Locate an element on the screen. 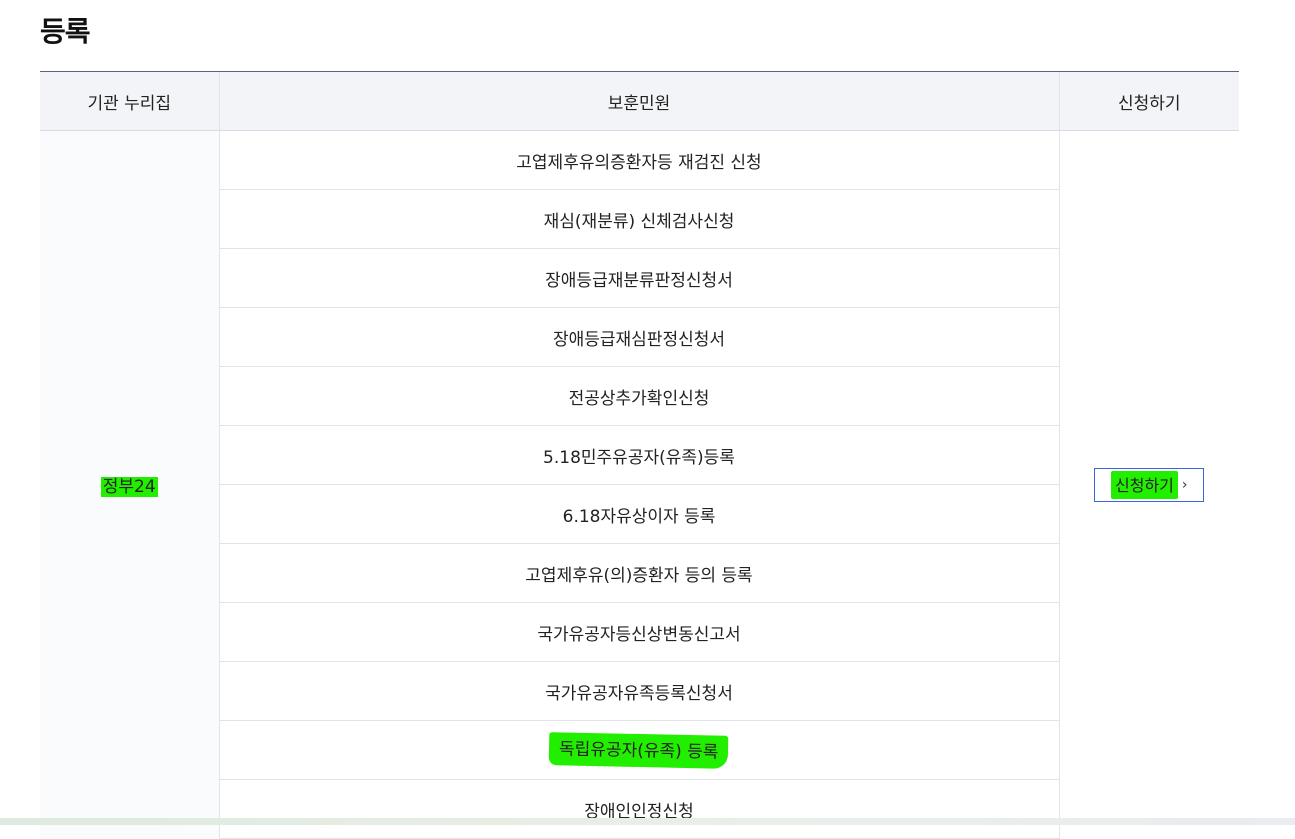 This screenshot has width=1295, height=839. service-item-label: 독립유공자(유족) 등록 is located at coordinates (639, 750).